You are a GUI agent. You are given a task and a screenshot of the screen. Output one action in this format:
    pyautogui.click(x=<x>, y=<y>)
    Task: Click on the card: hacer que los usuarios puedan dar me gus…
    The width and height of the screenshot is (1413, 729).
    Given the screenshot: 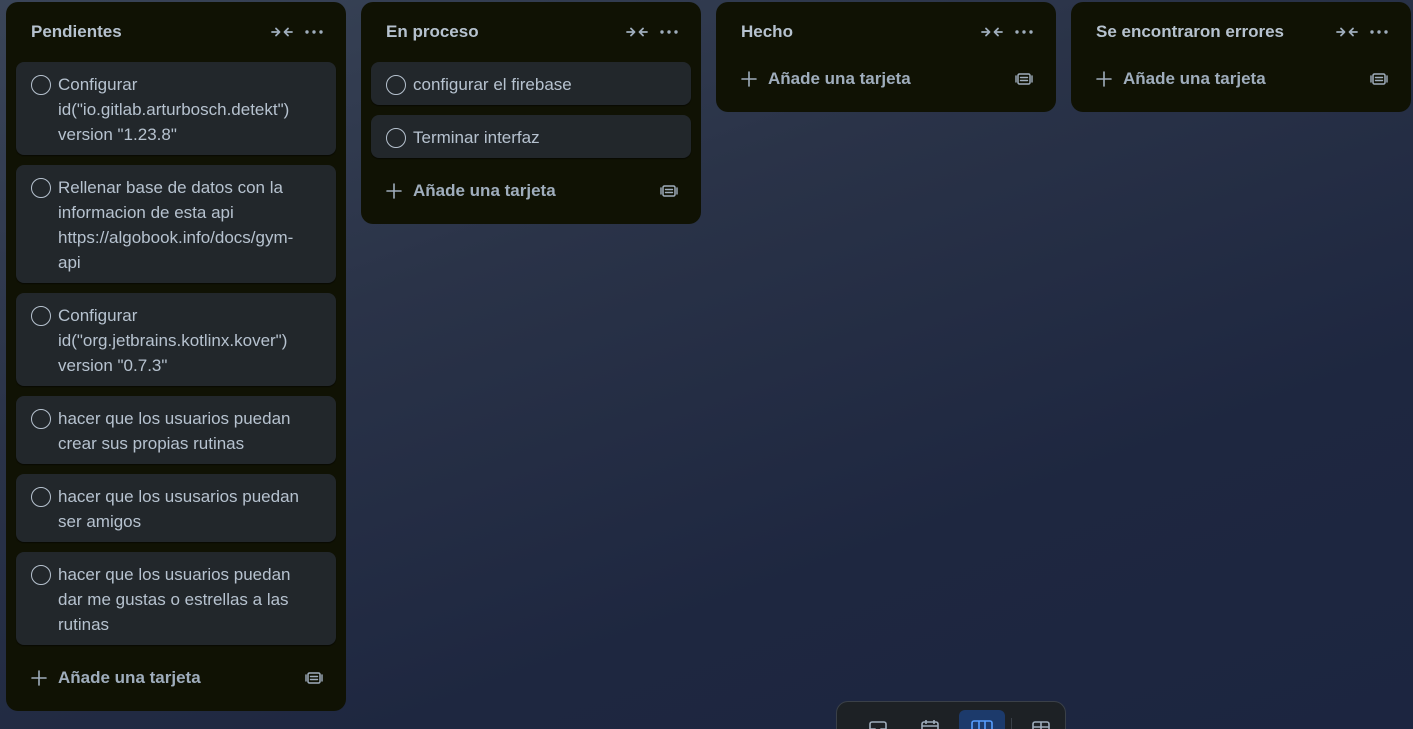 What is the action you would take?
    pyautogui.click(x=176, y=598)
    